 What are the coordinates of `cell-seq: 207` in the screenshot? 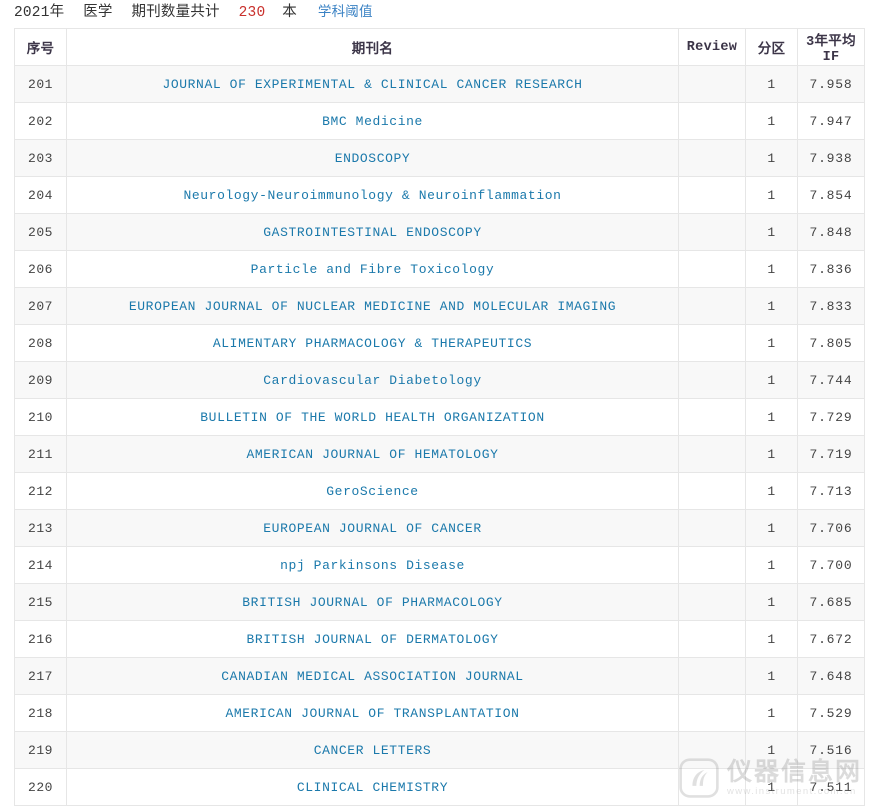 It's located at (40, 306).